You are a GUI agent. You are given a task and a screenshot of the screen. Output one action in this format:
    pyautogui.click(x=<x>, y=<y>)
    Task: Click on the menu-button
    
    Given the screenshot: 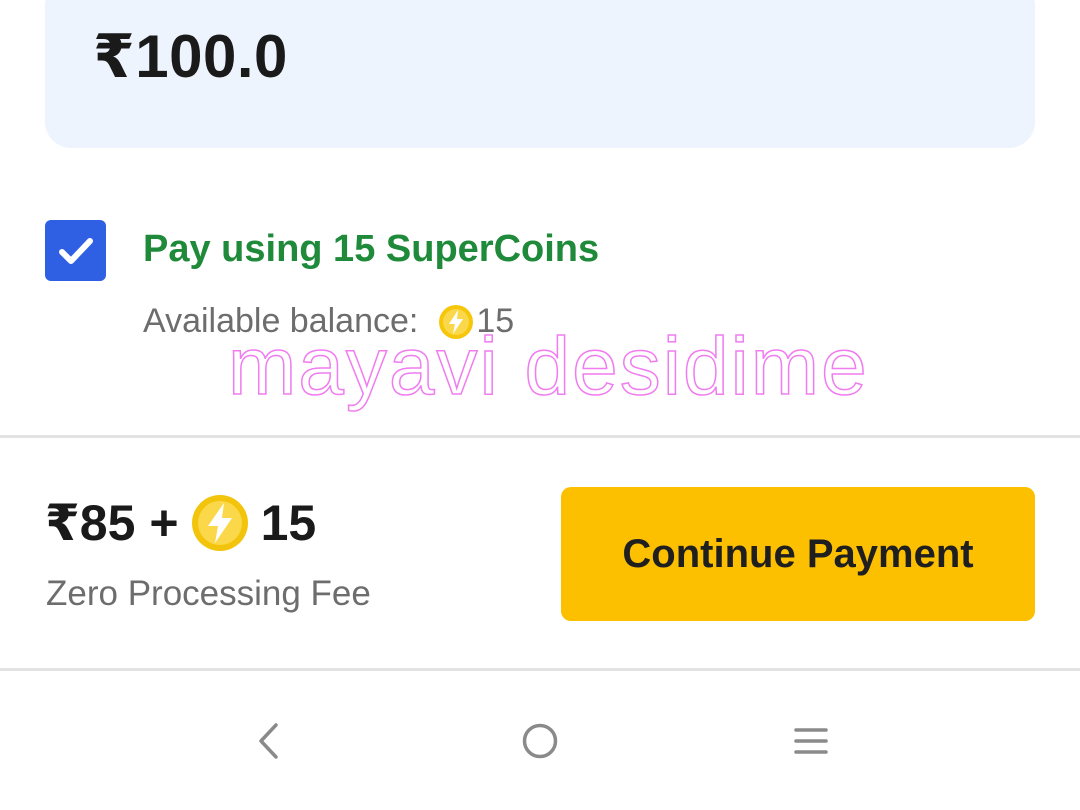 What is the action you would take?
    pyautogui.click(x=811, y=741)
    